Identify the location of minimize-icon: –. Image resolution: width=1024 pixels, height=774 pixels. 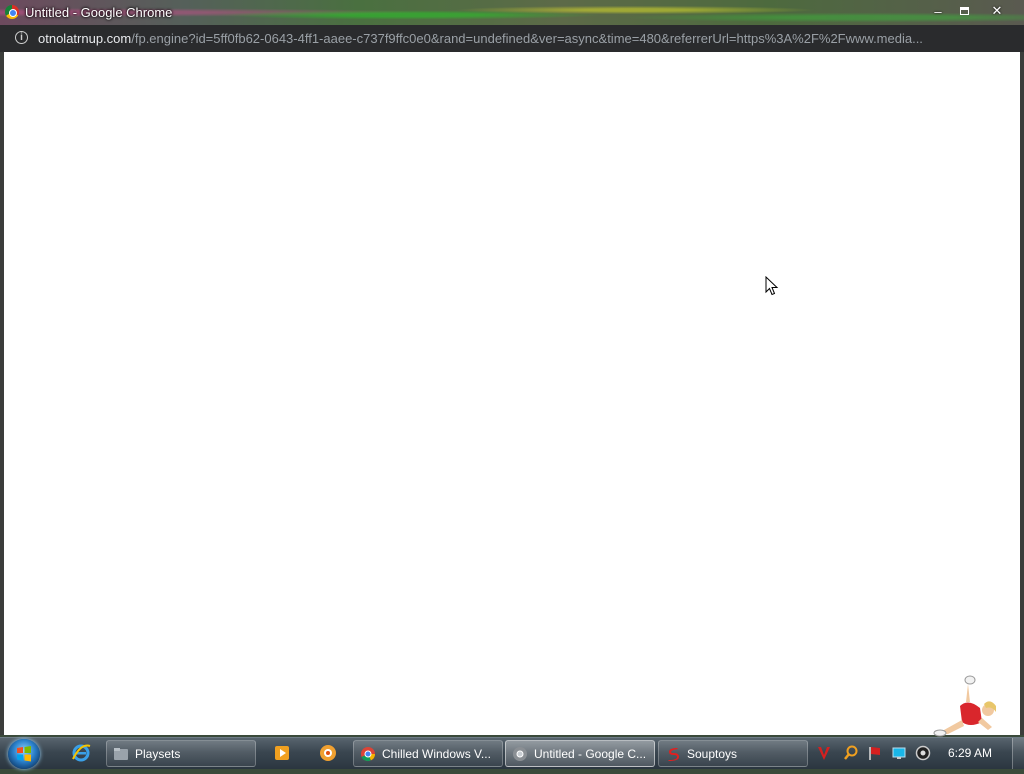
(938, 11).